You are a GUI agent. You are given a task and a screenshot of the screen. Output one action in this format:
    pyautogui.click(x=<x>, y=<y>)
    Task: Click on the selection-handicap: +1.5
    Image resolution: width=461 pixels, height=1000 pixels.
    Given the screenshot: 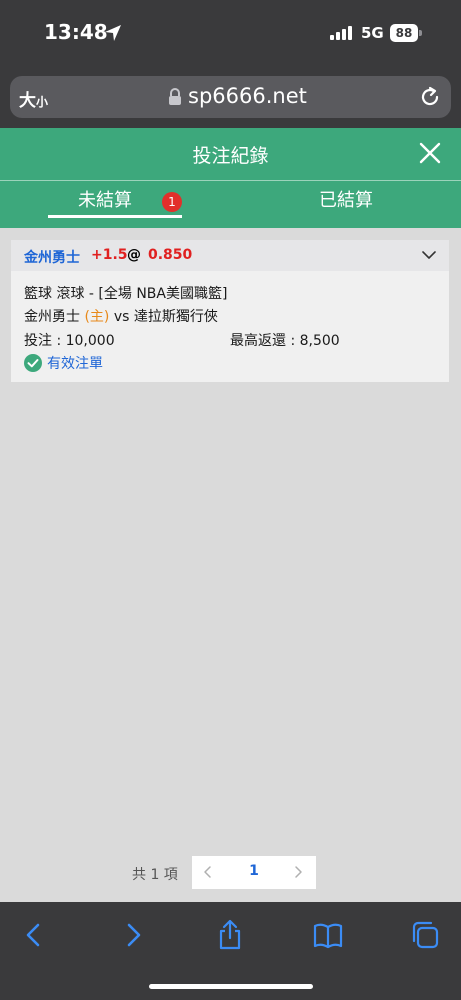 What is the action you would take?
    pyautogui.click(x=109, y=255)
    